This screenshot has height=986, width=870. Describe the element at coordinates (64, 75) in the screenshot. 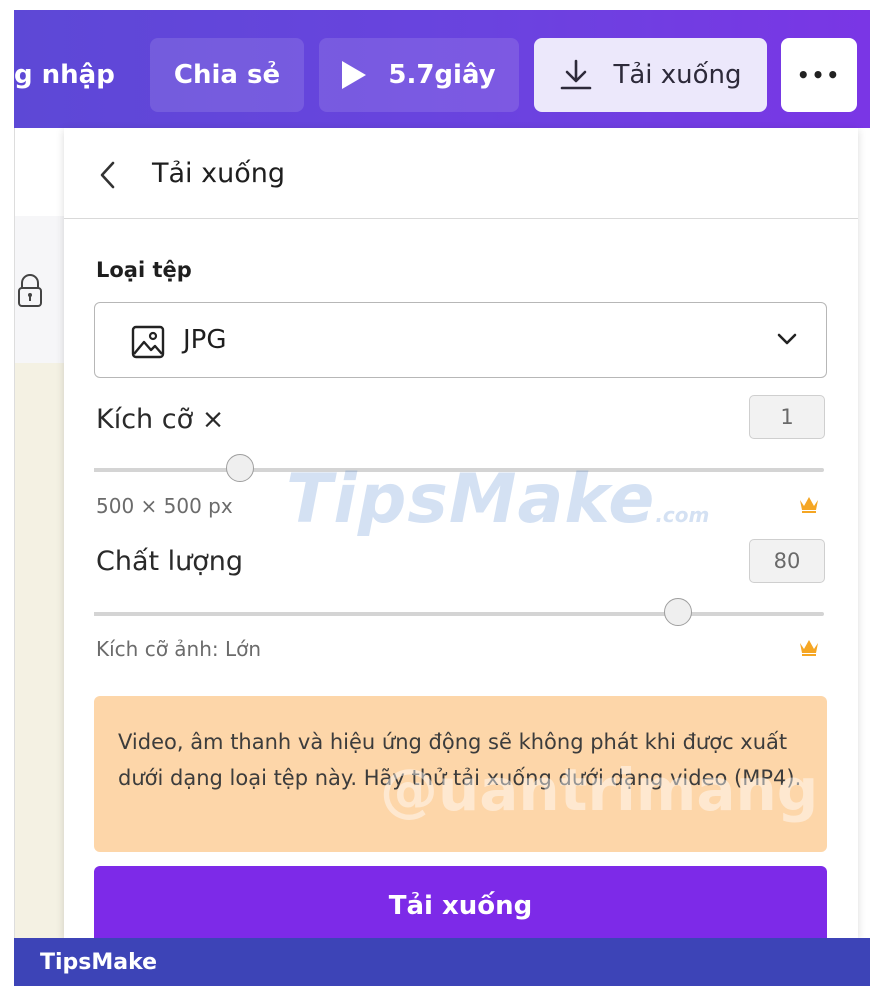

I see `login-button-label: g nhập` at that location.